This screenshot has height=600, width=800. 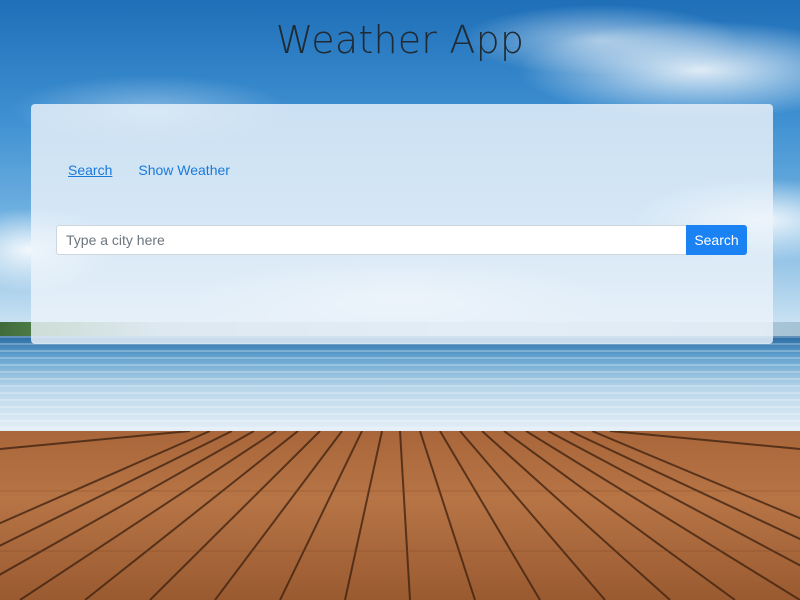 I want to click on tab-show-weather: Show Weather, so click(x=184, y=170).